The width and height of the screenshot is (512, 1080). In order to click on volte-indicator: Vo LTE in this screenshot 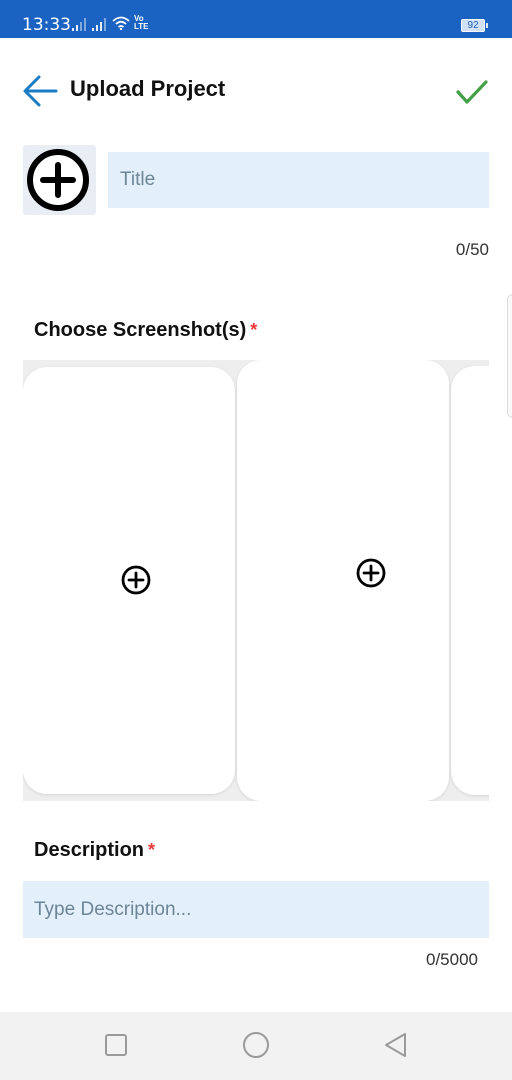, I will do `click(141, 22)`.